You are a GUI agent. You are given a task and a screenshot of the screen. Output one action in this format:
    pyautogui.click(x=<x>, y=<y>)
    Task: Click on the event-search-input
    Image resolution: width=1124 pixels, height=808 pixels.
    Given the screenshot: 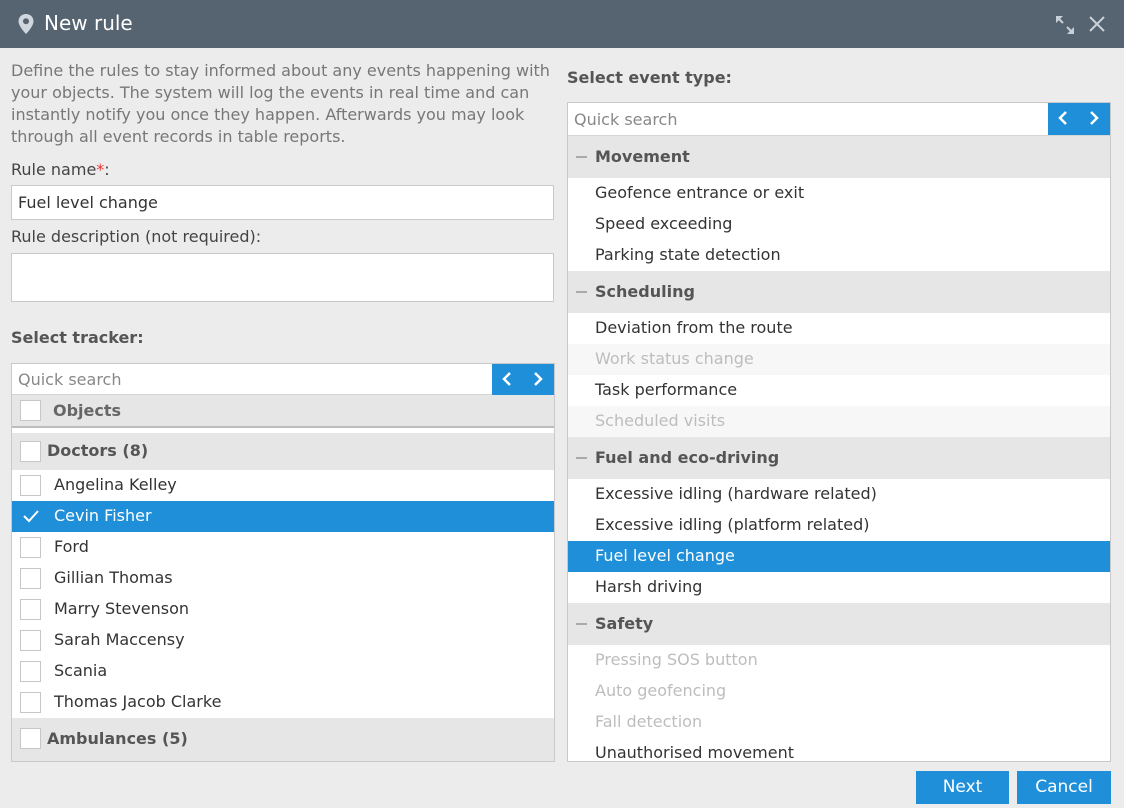 What is the action you would take?
    pyautogui.click(x=808, y=119)
    